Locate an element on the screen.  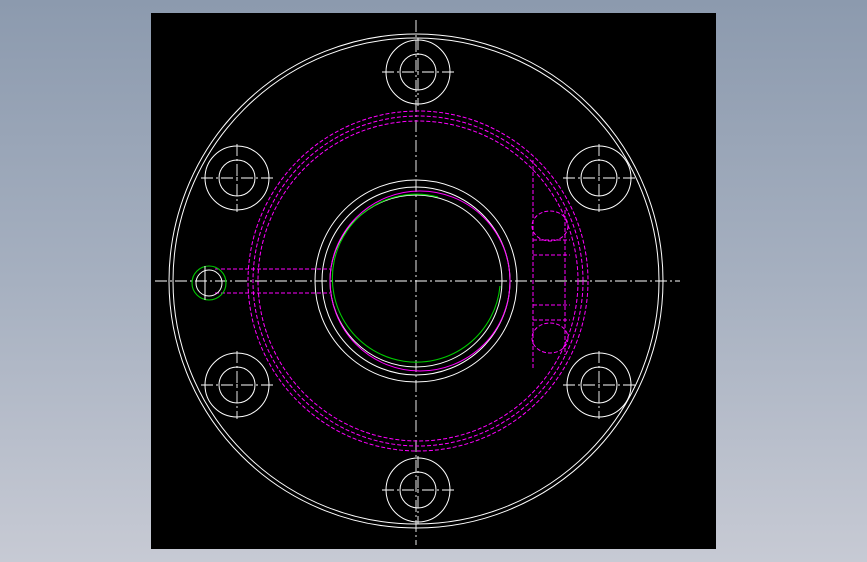
side-port is located at coordinates (209, 283).